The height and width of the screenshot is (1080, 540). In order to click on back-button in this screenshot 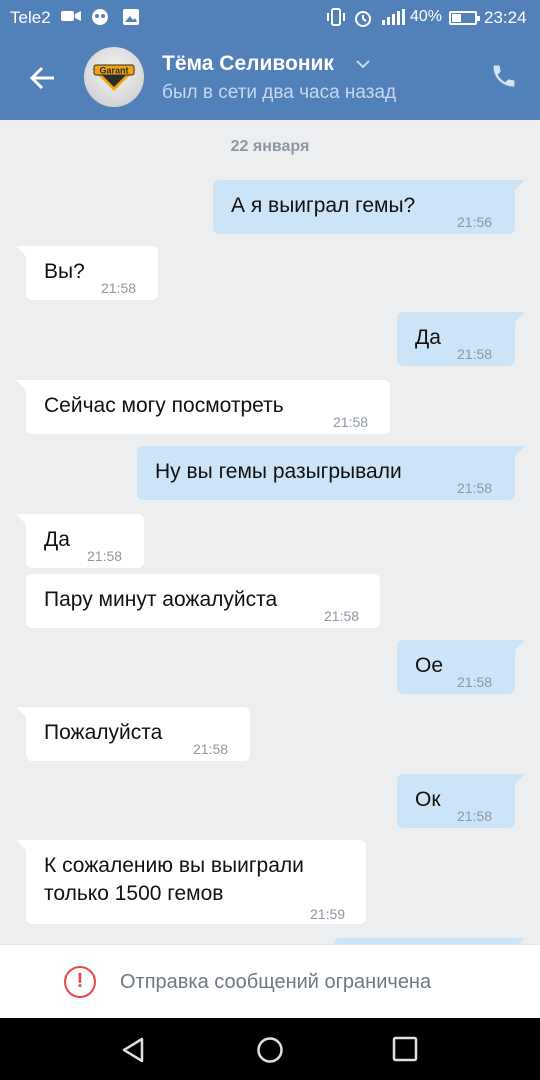, I will do `click(44, 78)`.